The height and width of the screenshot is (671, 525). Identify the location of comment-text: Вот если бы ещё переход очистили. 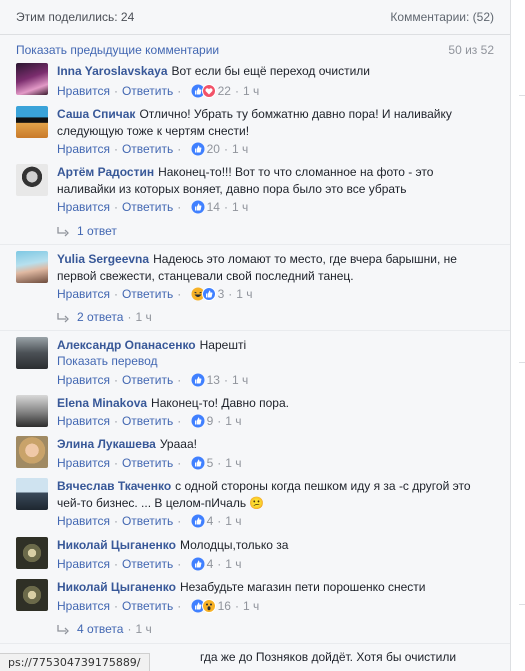
(271, 71).